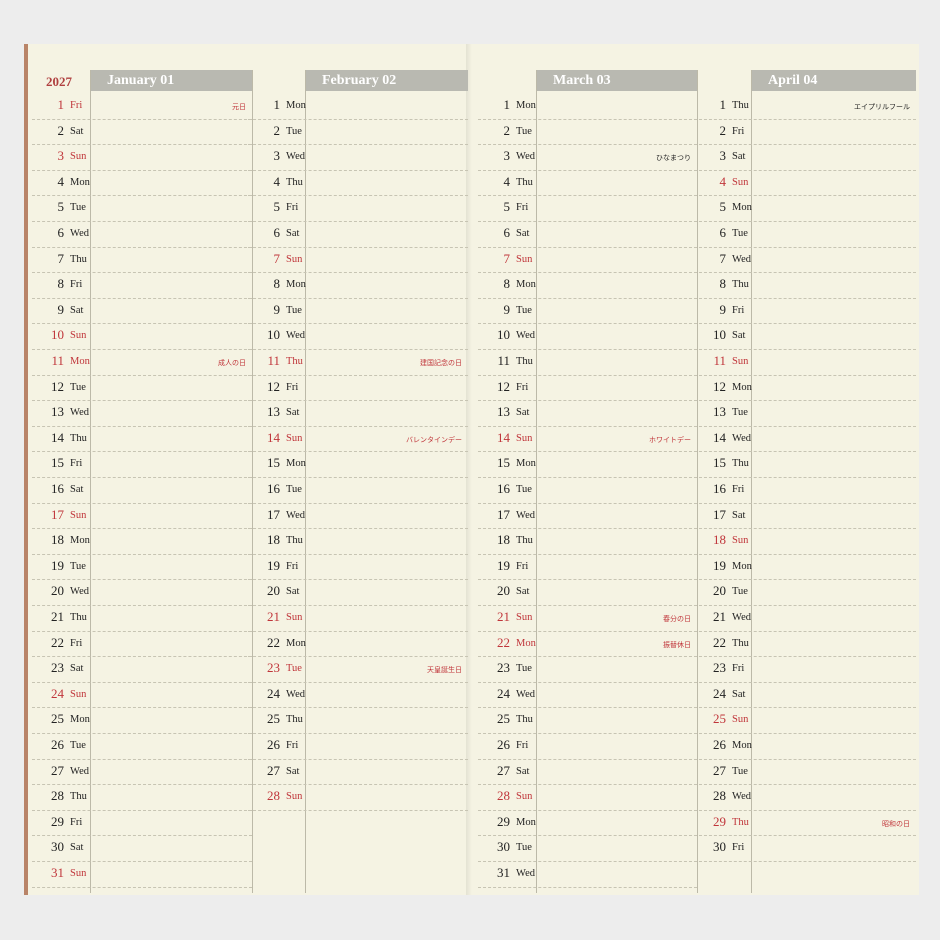 The width and height of the screenshot is (940, 940). What do you see at coordinates (142, 157) in the screenshot?
I see `january-day-row: 3 Sun` at bounding box center [142, 157].